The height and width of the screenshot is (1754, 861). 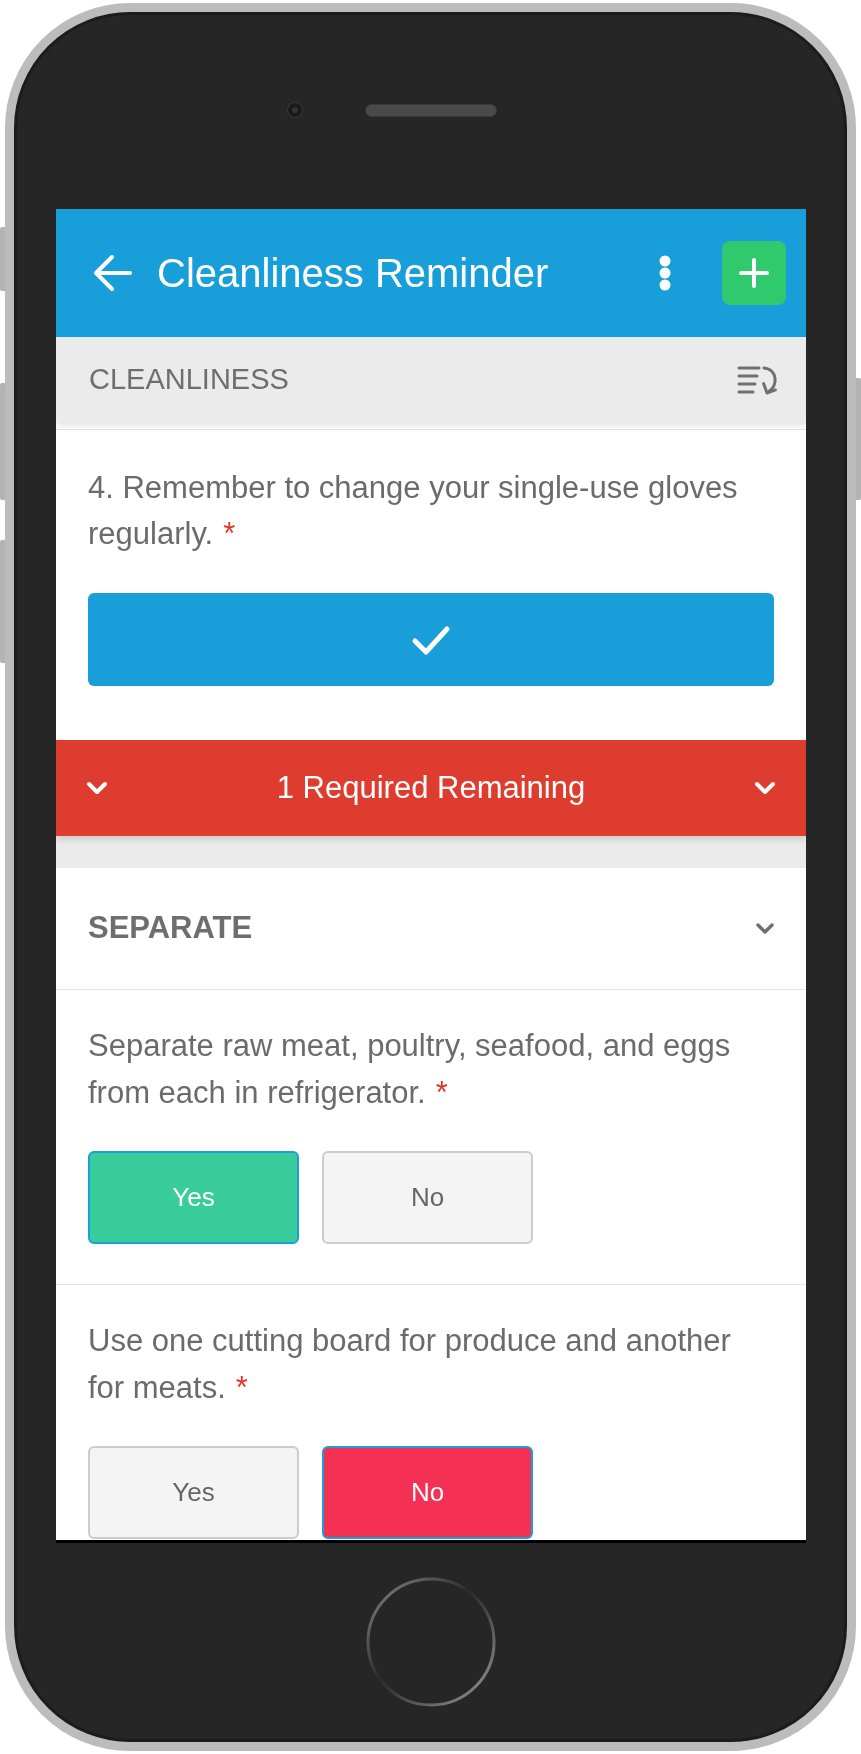 What do you see at coordinates (431, 928) in the screenshot?
I see `section-header: SEPARATE` at bounding box center [431, 928].